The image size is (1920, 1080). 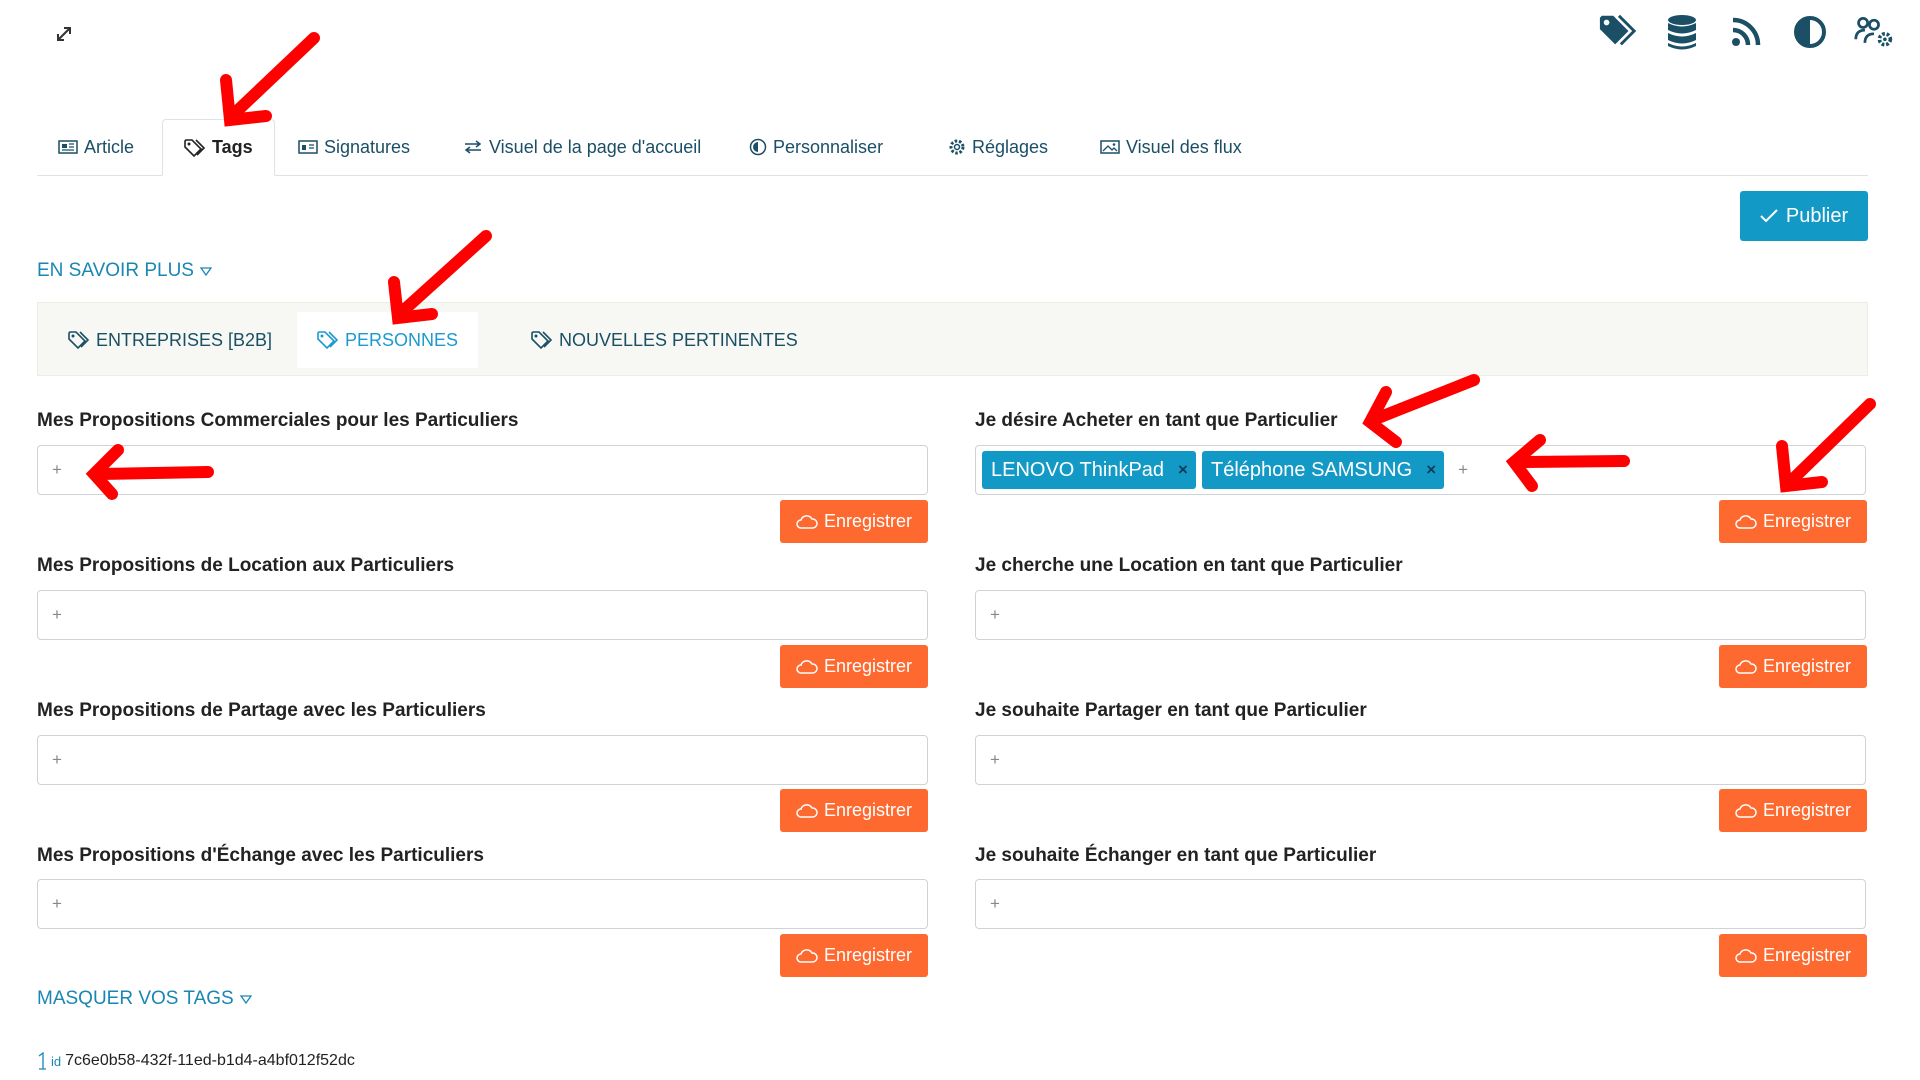 I want to click on tab-label: Article, so click(x=109, y=146).